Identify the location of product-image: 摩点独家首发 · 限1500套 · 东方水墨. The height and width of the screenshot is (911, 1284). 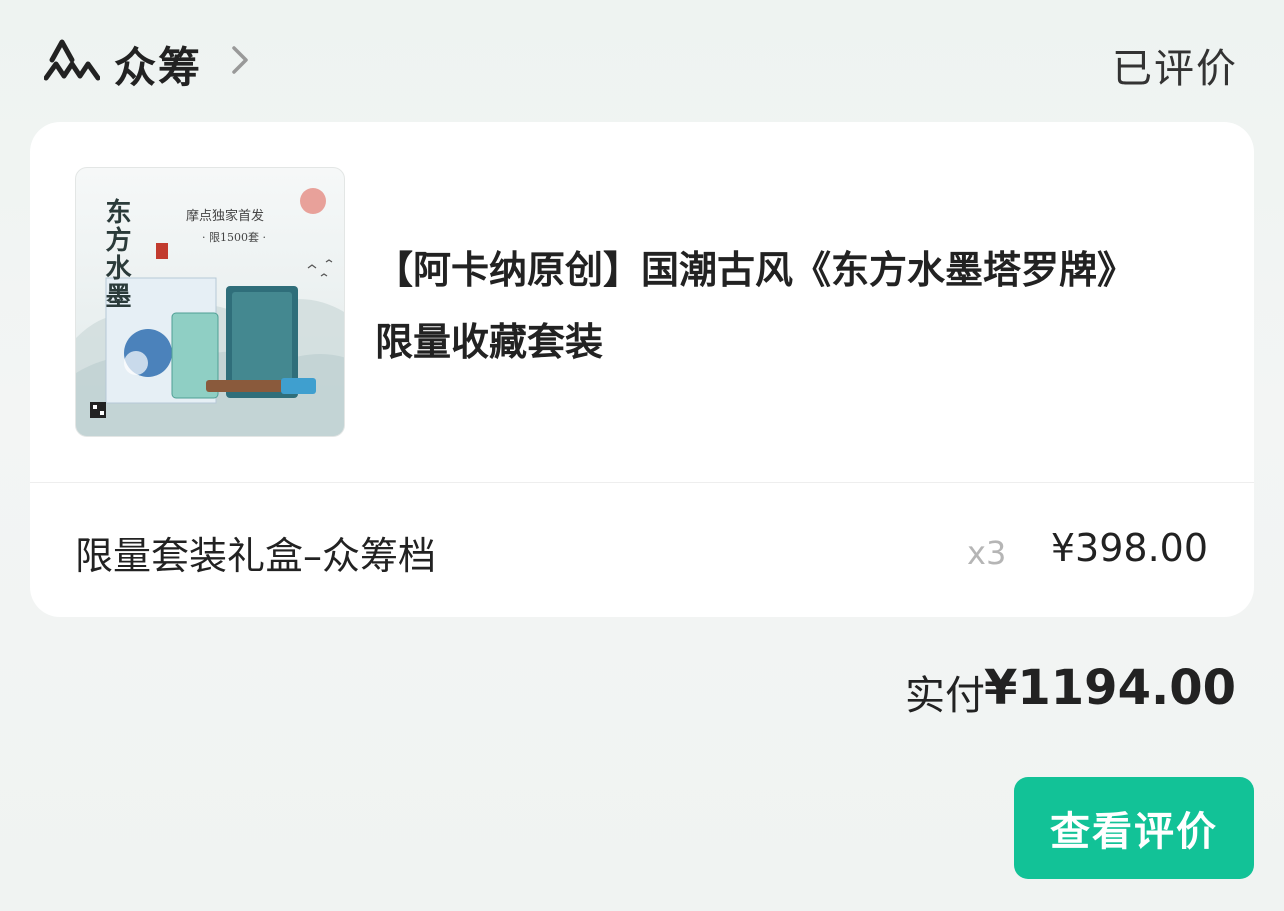
(210, 302).